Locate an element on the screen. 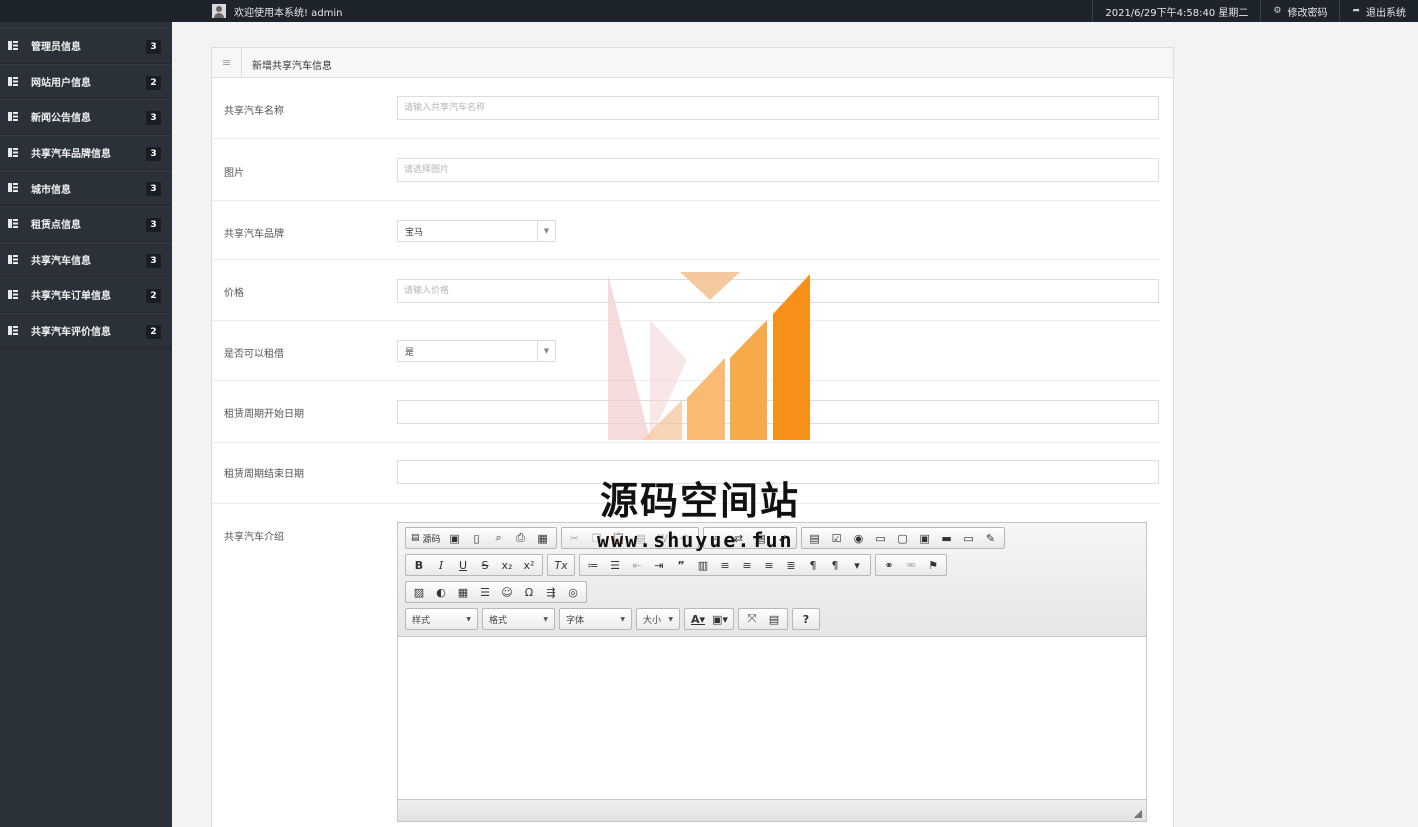 This screenshot has height=827, width=1418. subscript-icon: x₂ is located at coordinates (507, 565).